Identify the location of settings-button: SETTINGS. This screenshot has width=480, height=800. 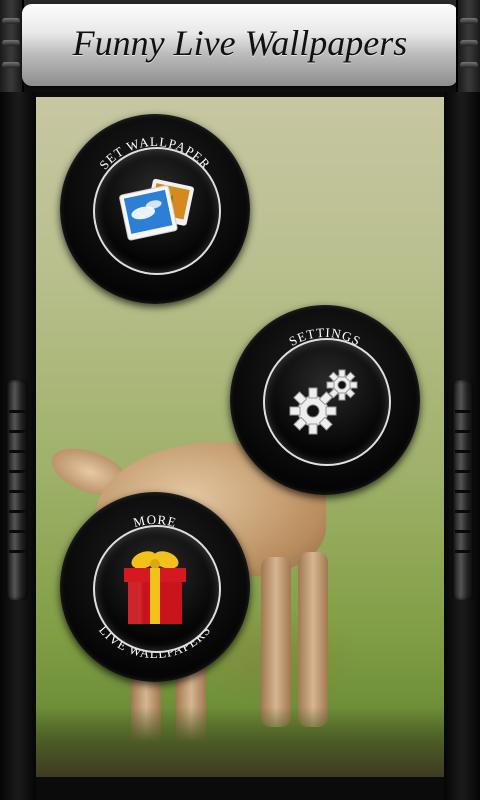
(325, 400).